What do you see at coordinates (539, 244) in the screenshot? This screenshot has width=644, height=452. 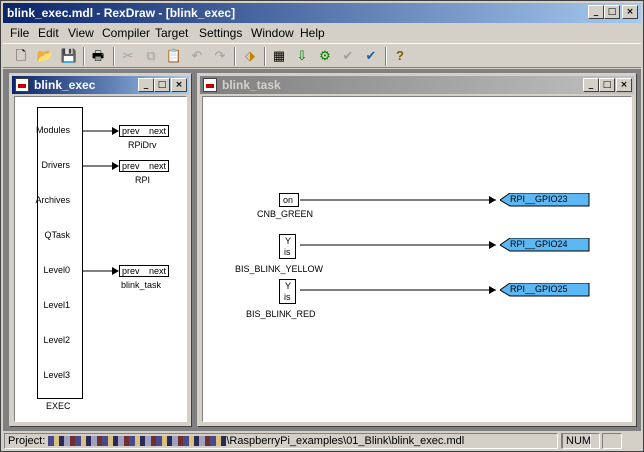 I see `gpio24-label: RPI__GPIO24` at bounding box center [539, 244].